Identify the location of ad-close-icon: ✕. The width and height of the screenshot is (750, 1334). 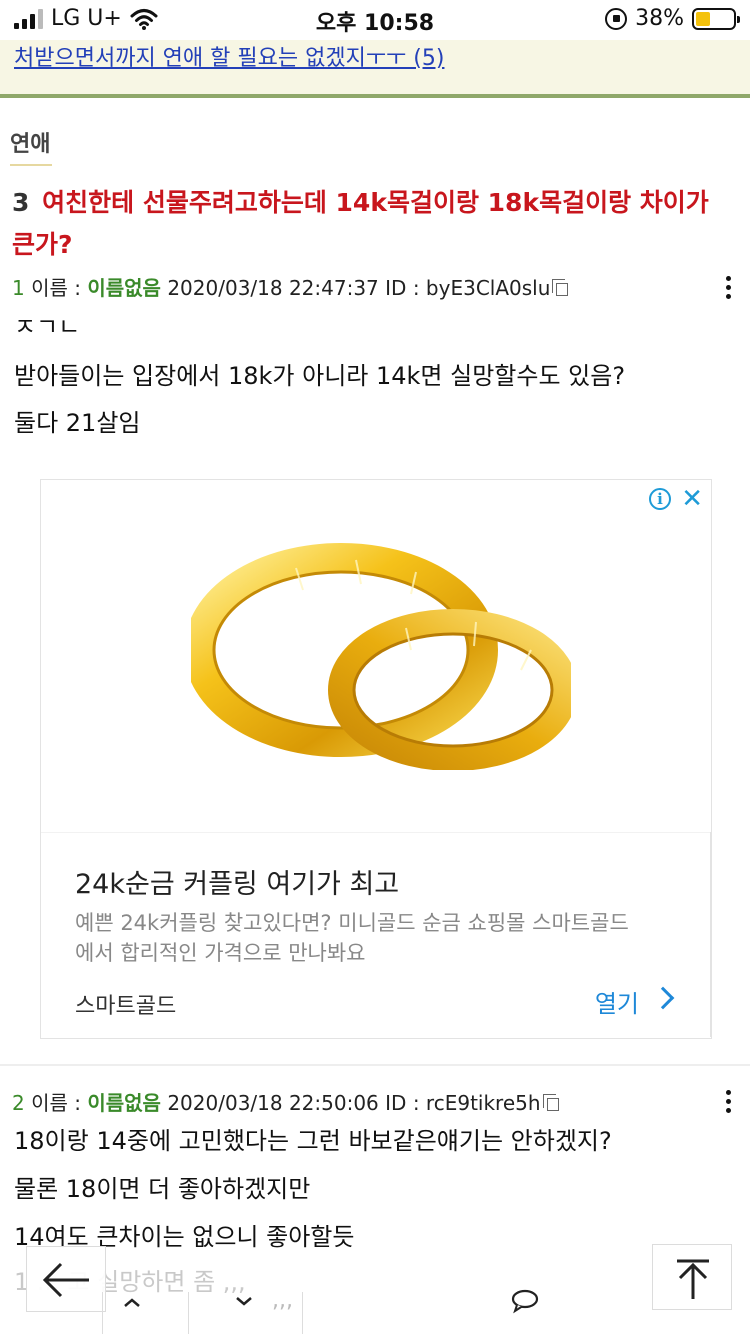
(692, 499).